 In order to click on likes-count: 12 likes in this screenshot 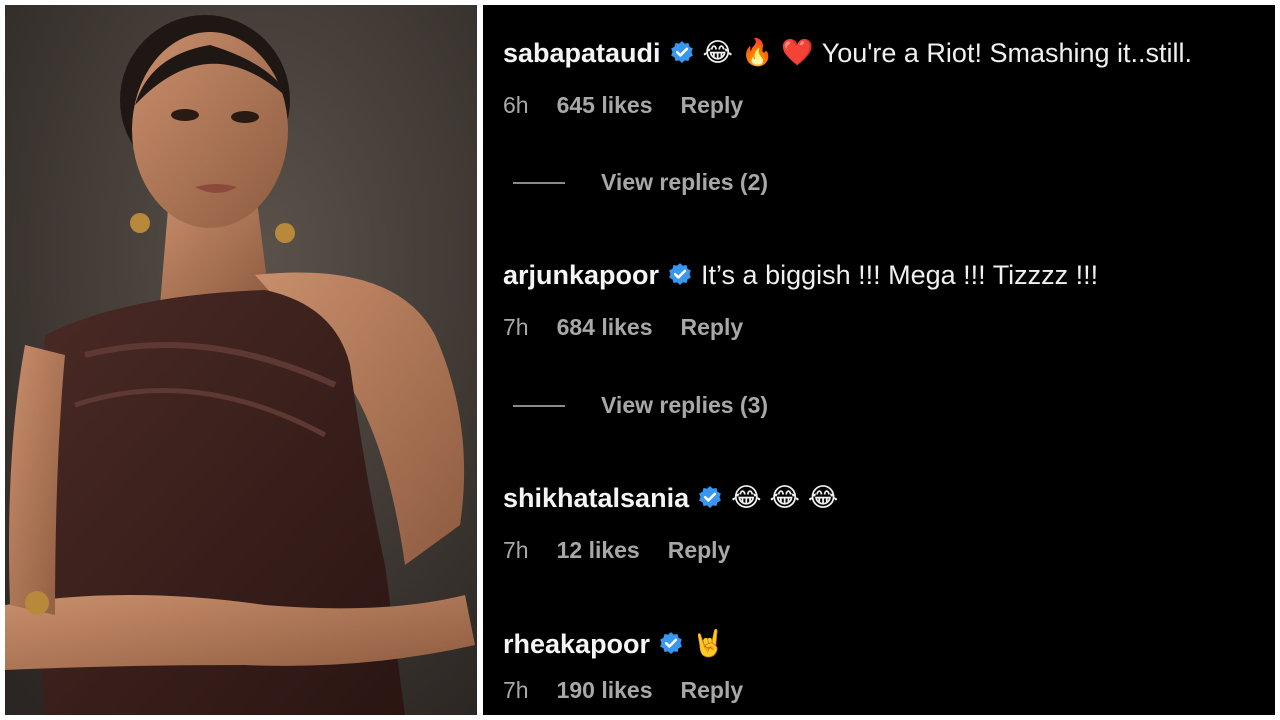, I will do `click(598, 550)`.